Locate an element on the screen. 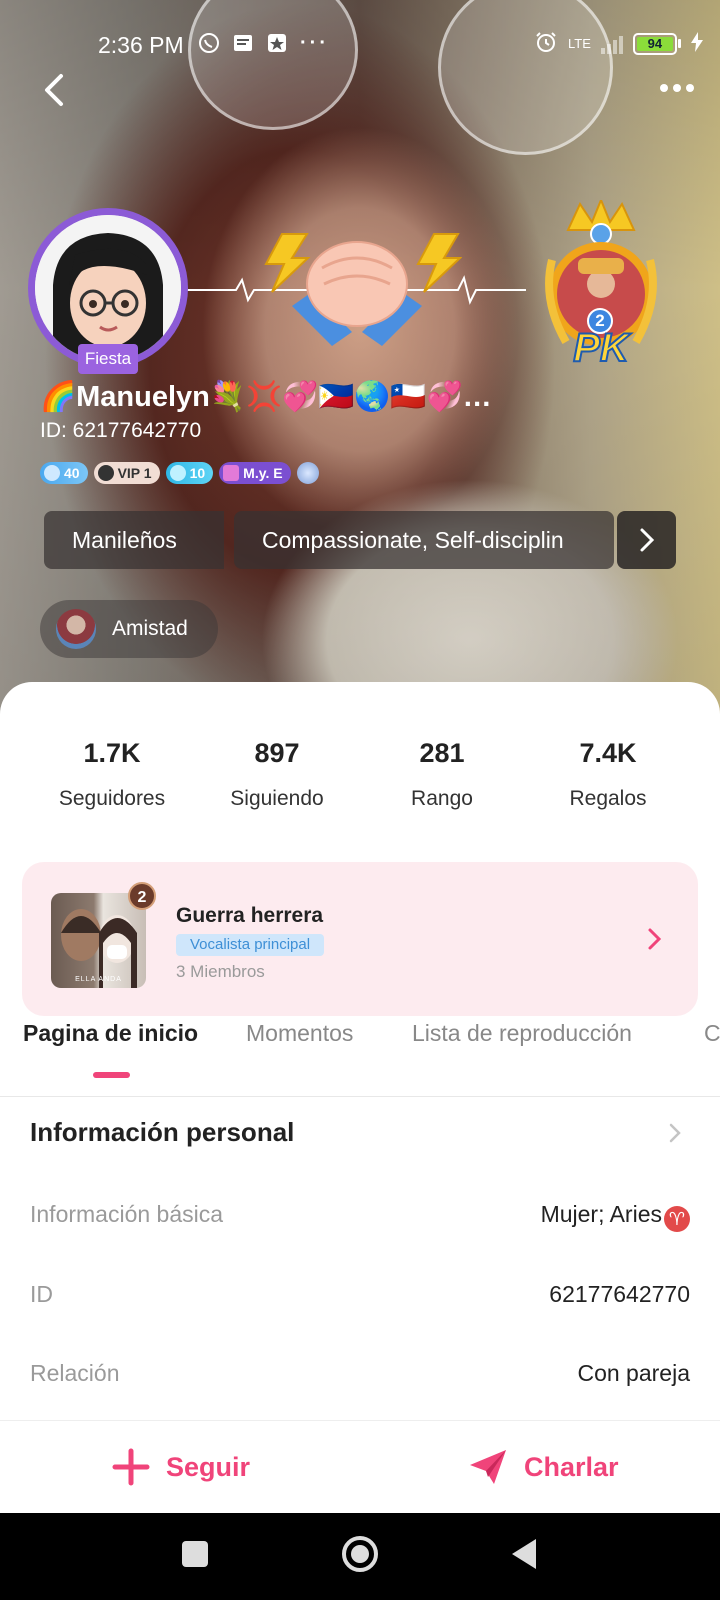  stat-label: Rango is located at coordinates (442, 798).